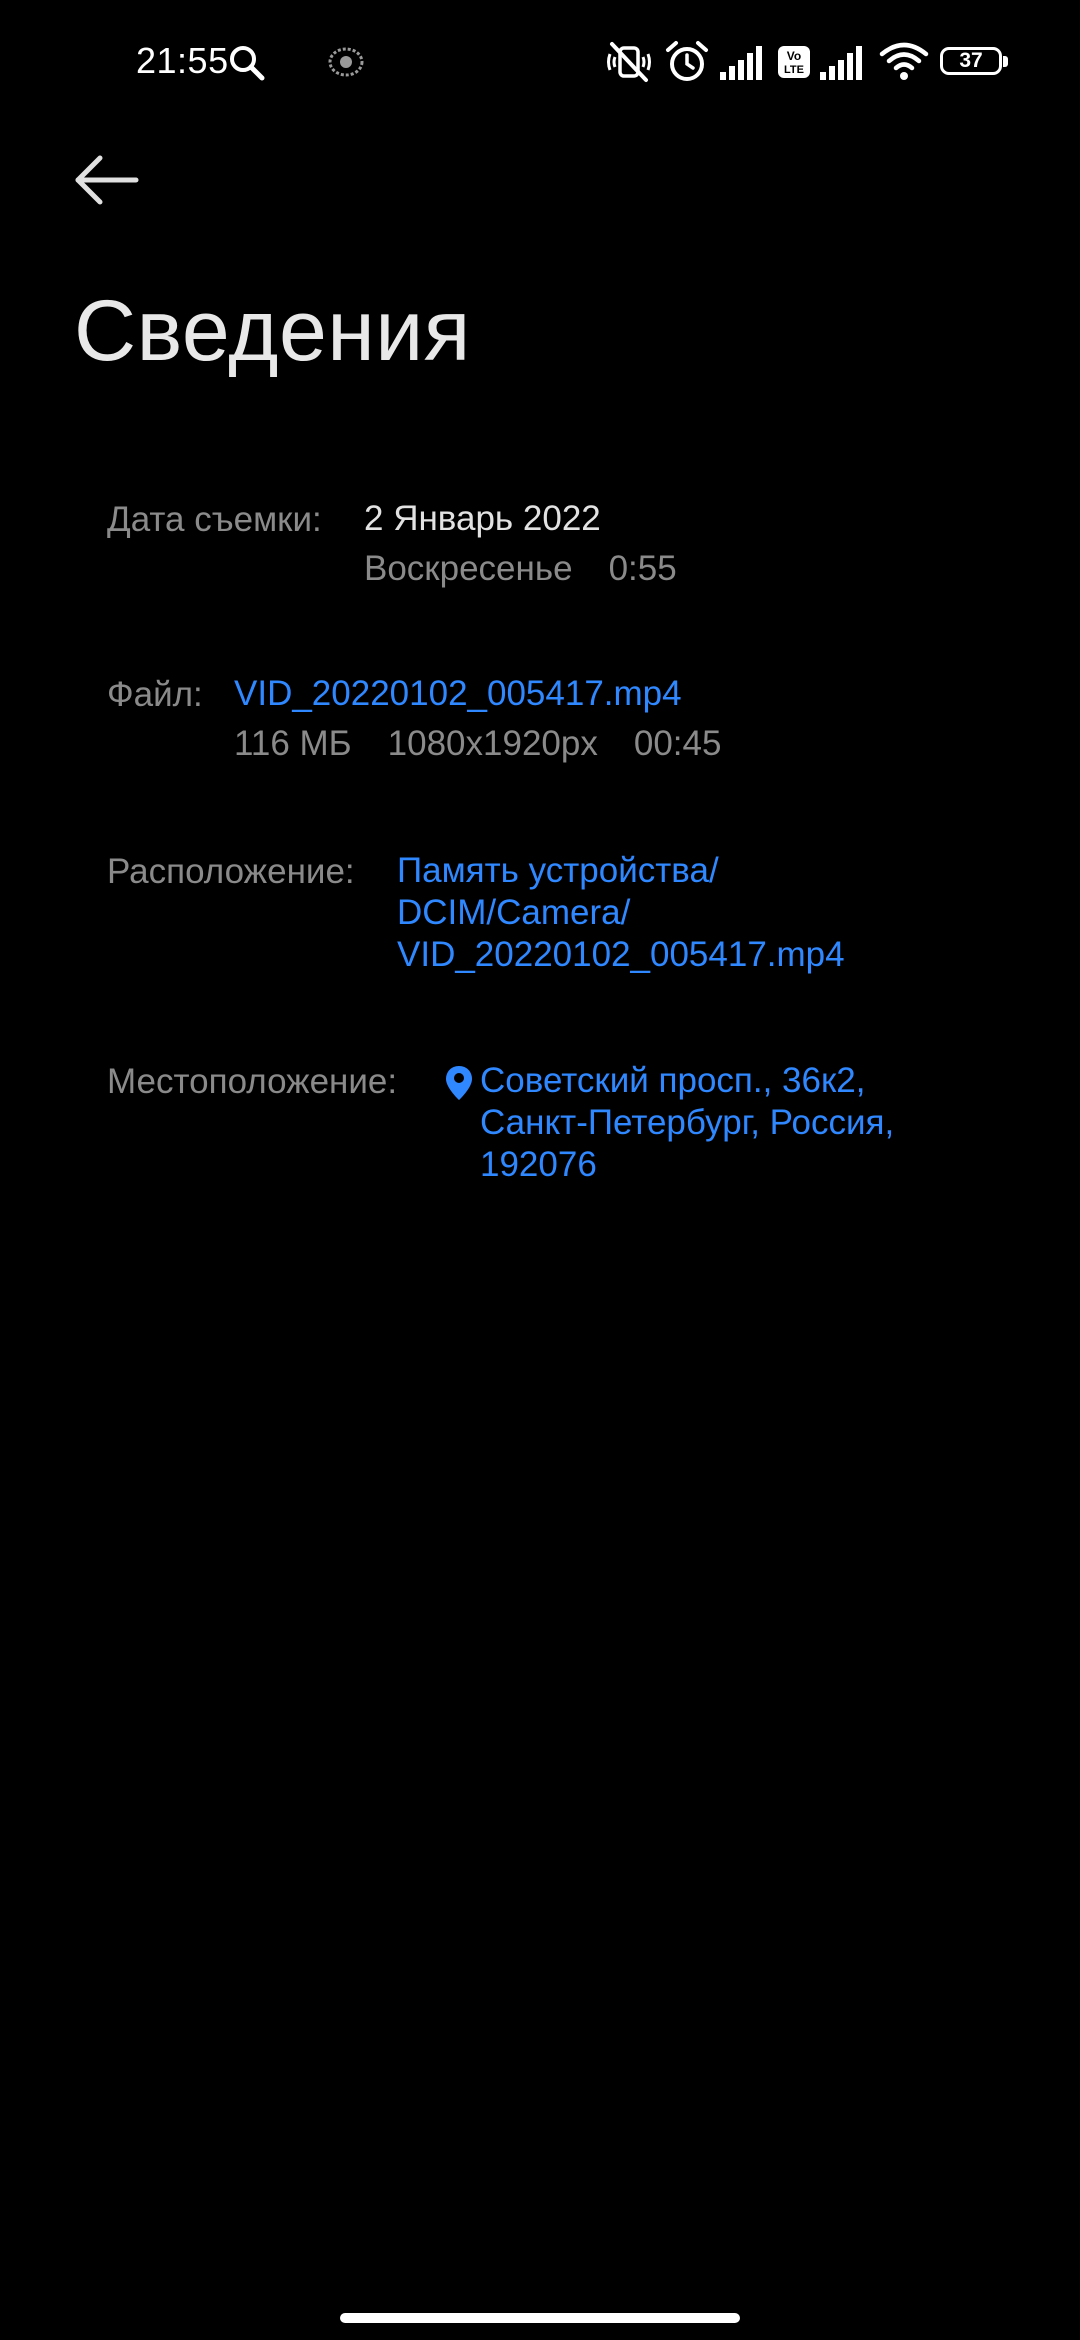 The image size is (1080, 2340). I want to click on volte-icon: Vo LTE, so click(794, 62).